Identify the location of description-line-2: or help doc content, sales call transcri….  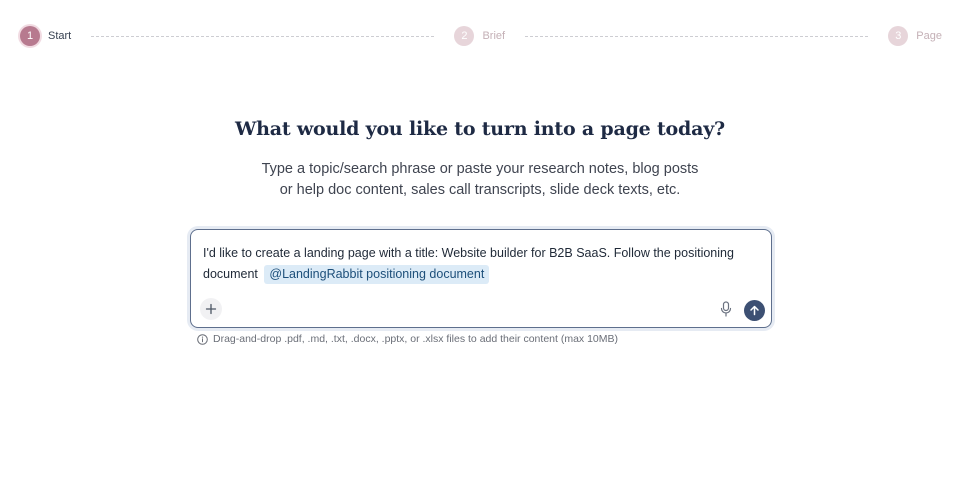
(480, 190).